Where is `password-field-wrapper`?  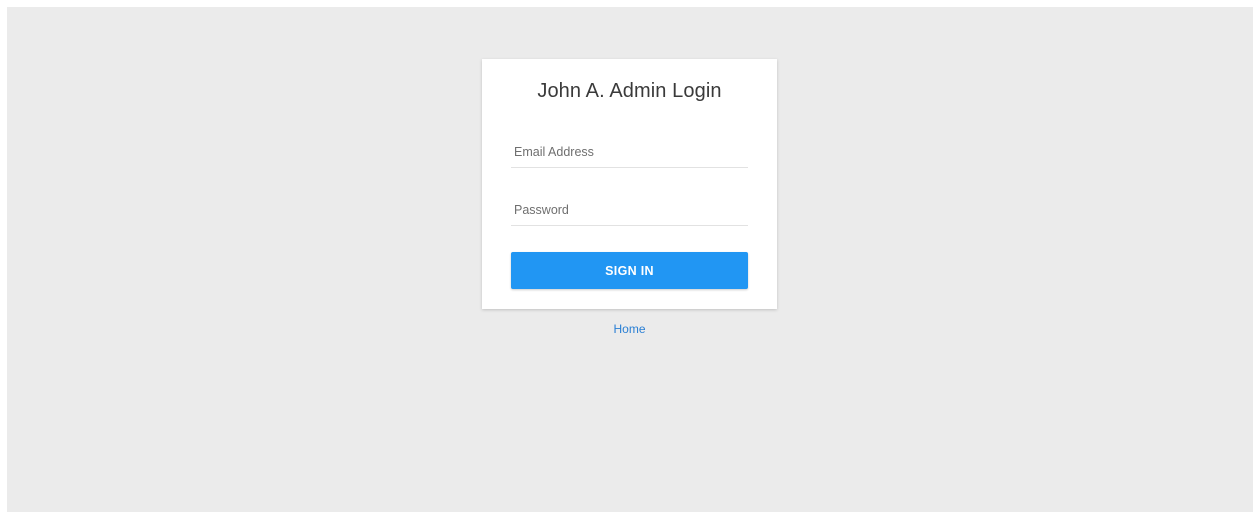
password-field-wrapper is located at coordinates (629, 210).